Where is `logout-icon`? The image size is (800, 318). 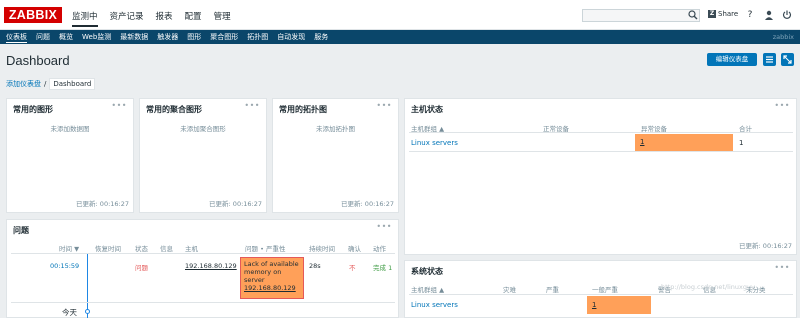 logout-icon is located at coordinates (787, 15).